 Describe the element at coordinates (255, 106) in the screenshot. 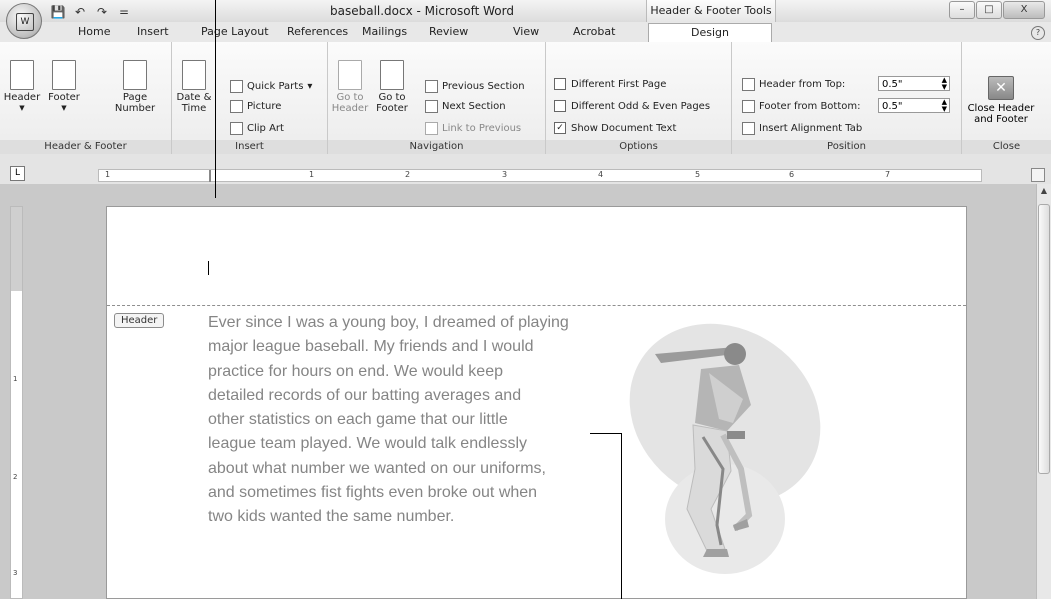

I see `picture-button: Picture` at that location.